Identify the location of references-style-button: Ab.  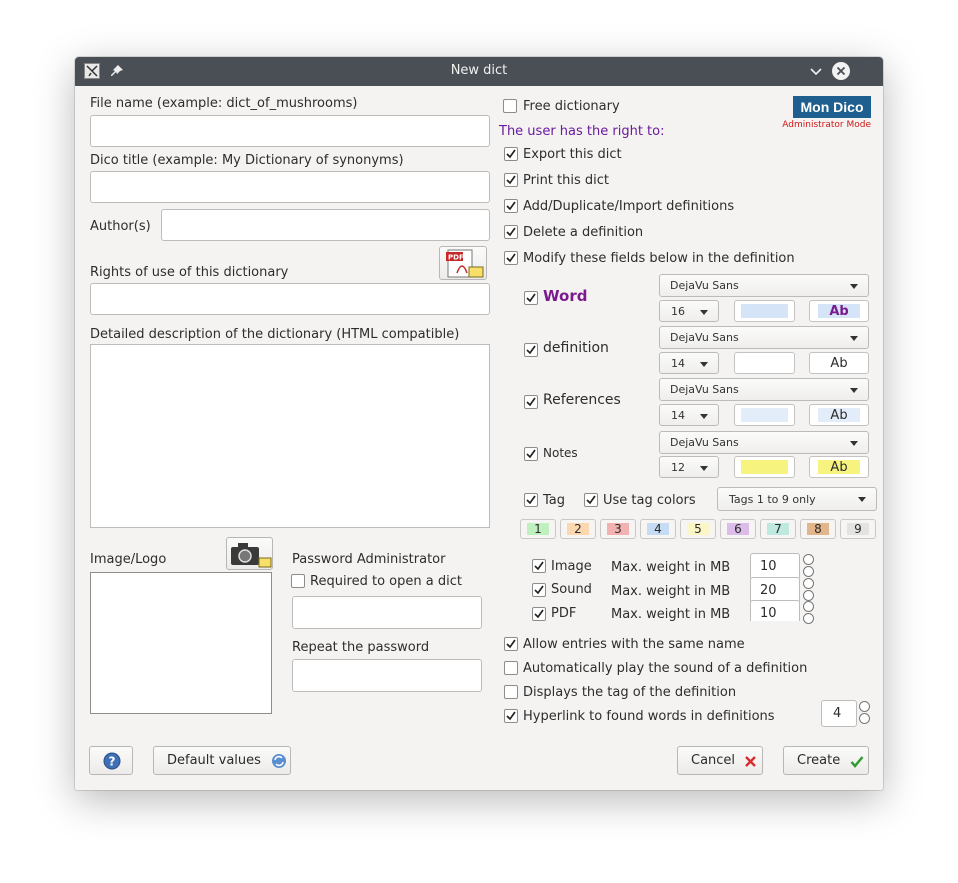
(839, 415).